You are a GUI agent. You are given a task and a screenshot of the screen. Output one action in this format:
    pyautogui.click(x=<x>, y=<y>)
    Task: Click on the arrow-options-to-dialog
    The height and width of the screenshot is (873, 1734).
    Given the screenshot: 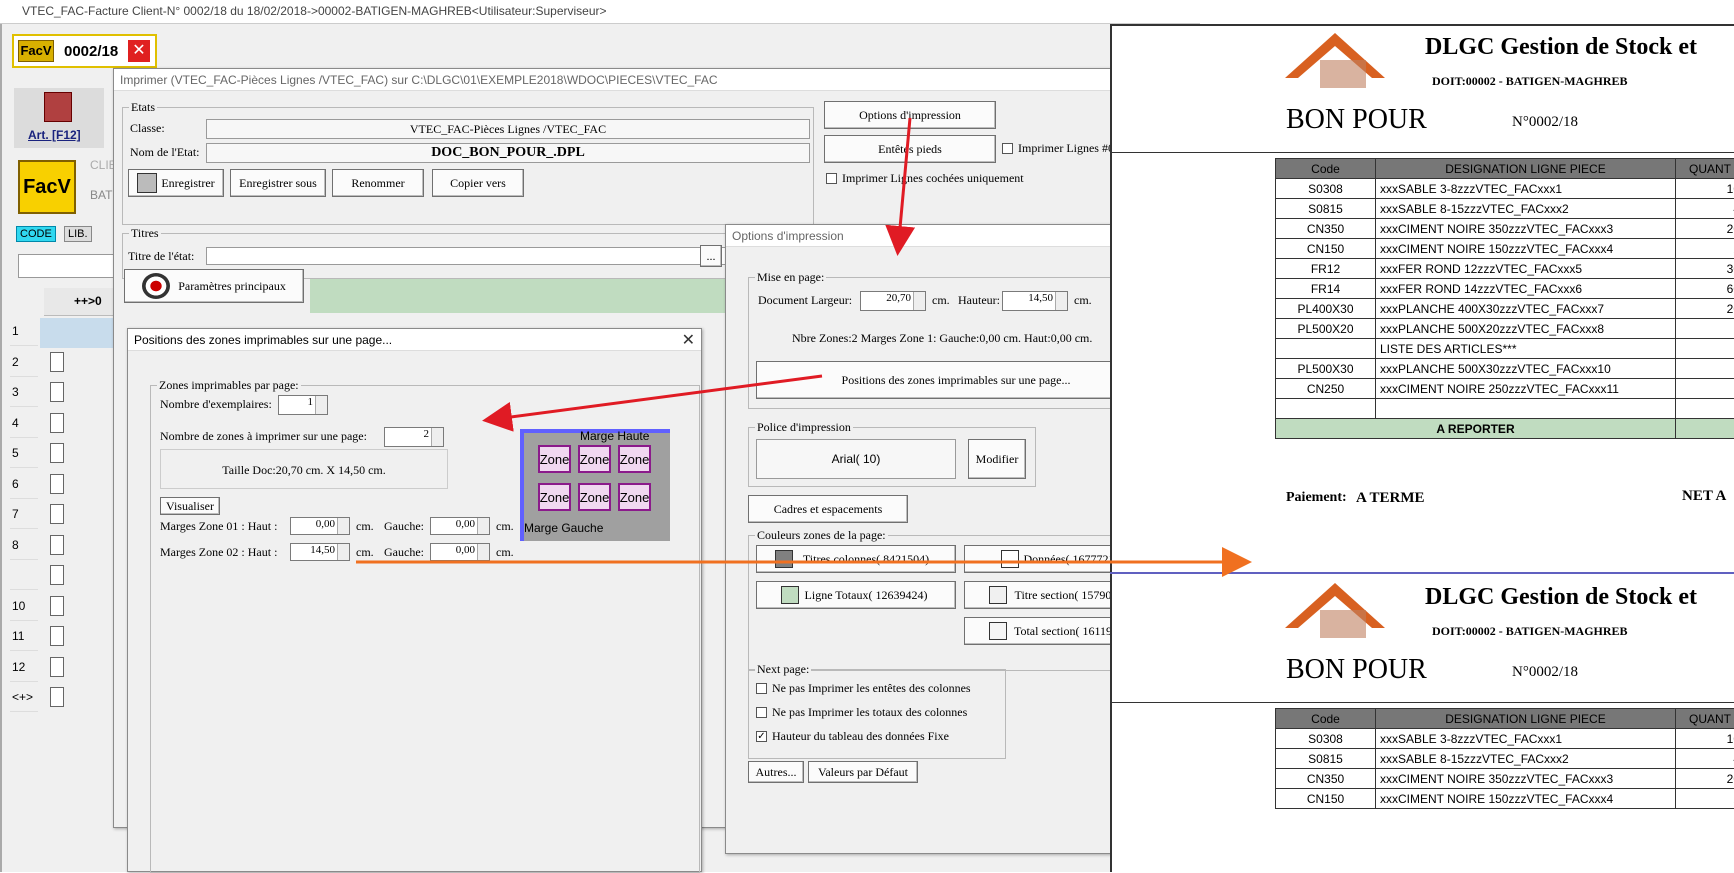 What is the action you would take?
    pyautogui.click(x=904, y=184)
    